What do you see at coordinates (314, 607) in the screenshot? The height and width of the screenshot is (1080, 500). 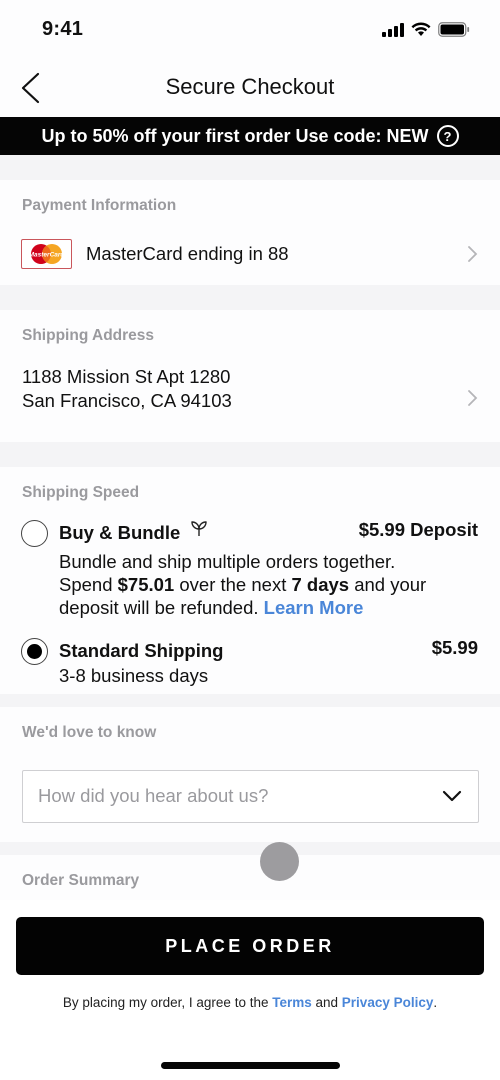 I see `learn-more-link: Learn More` at bounding box center [314, 607].